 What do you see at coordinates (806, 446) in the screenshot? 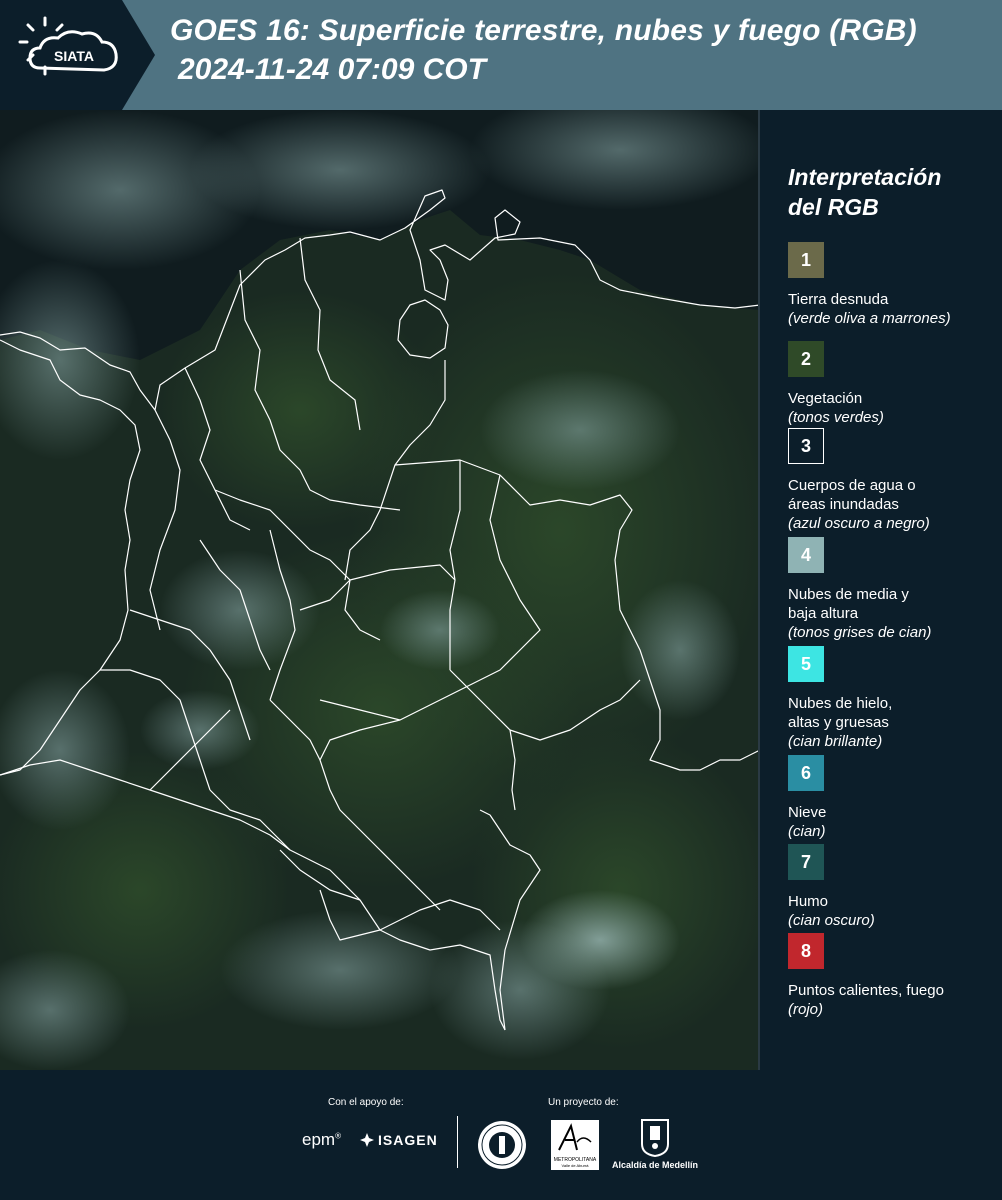
I see `legend-swatch: 3` at bounding box center [806, 446].